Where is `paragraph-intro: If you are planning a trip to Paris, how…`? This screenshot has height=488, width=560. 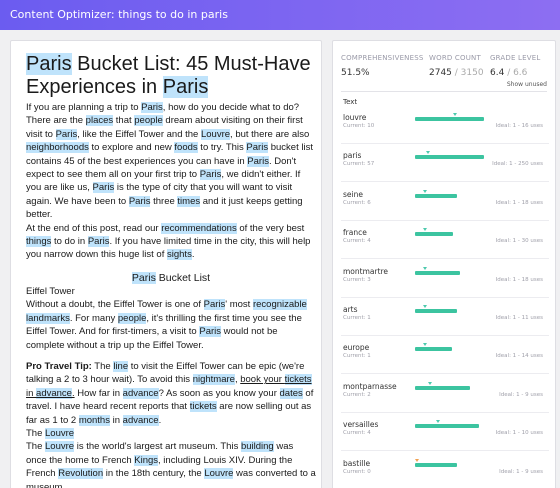
paragraph-intro: If you are planning a trip to Paris, how… is located at coordinates (171, 161).